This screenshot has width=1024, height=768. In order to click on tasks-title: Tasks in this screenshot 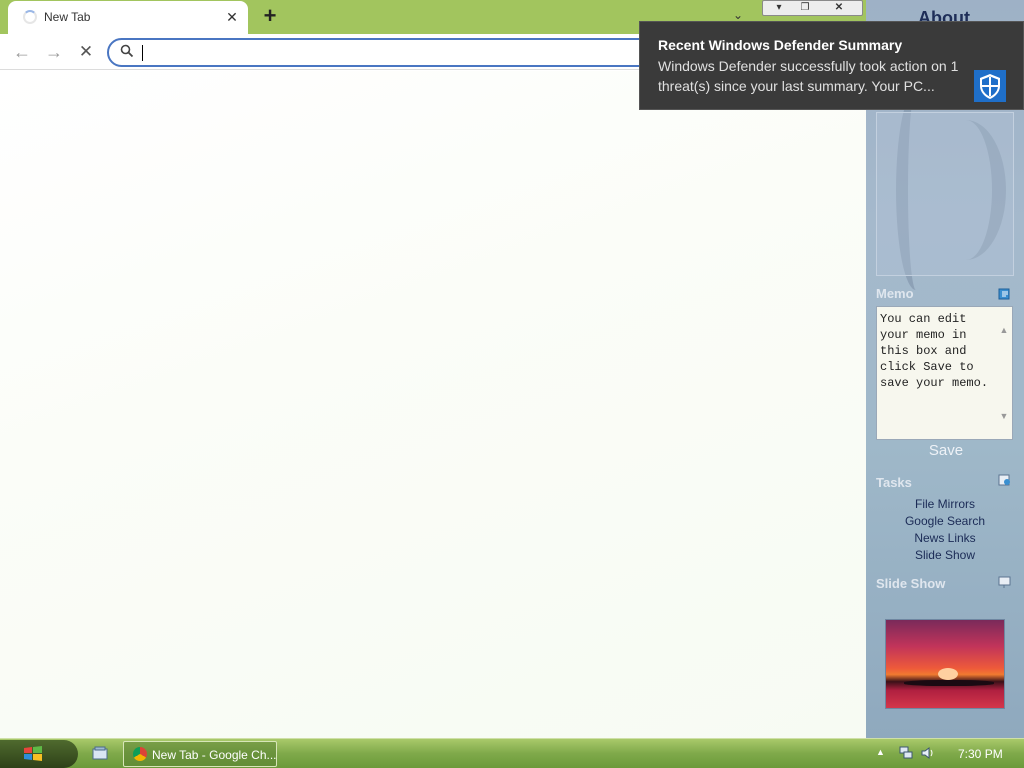, I will do `click(894, 482)`.